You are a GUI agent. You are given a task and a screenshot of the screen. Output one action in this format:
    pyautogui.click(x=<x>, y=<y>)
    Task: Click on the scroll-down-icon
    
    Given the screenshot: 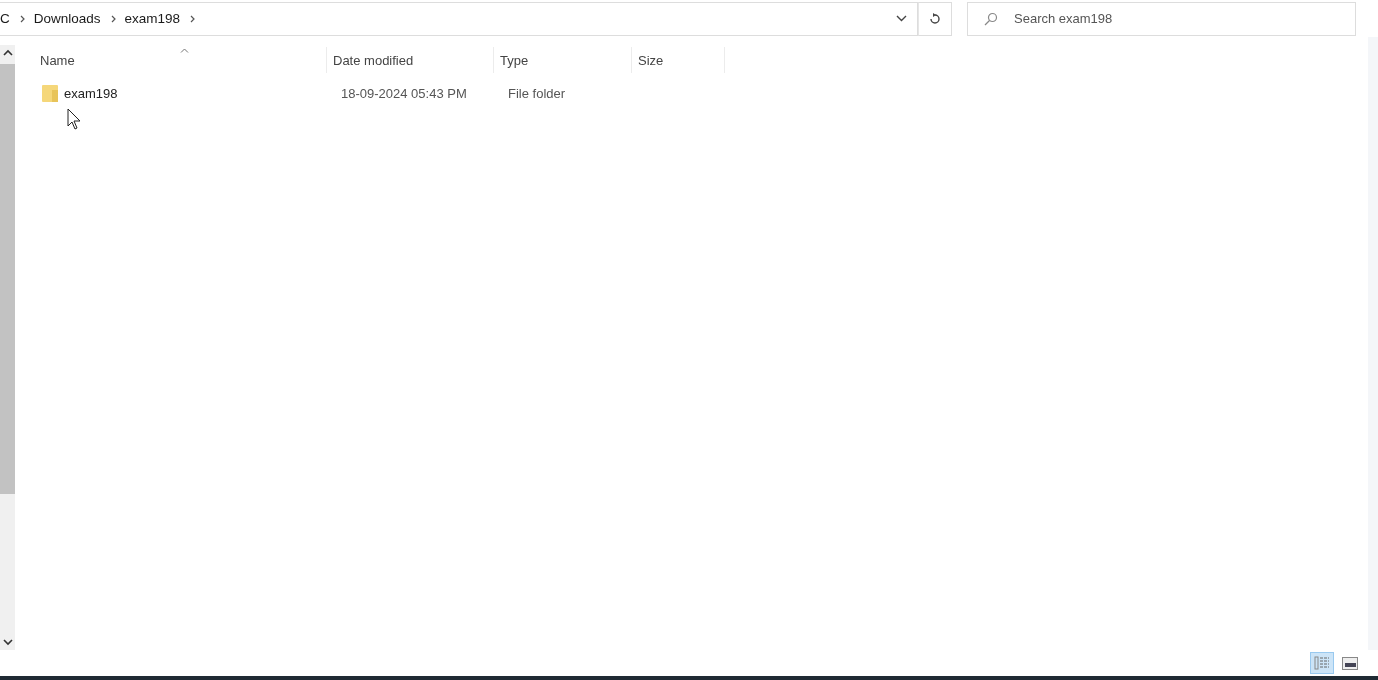 What is the action you would take?
    pyautogui.click(x=7, y=642)
    